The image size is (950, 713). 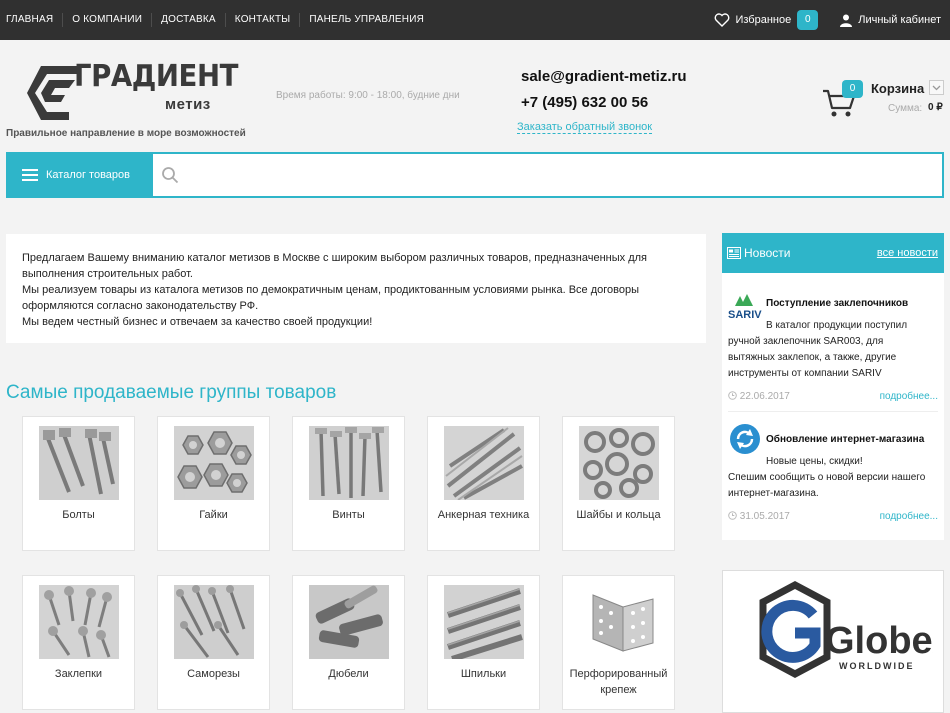 I want to click on category-name: Болты, so click(x=78, y=515).